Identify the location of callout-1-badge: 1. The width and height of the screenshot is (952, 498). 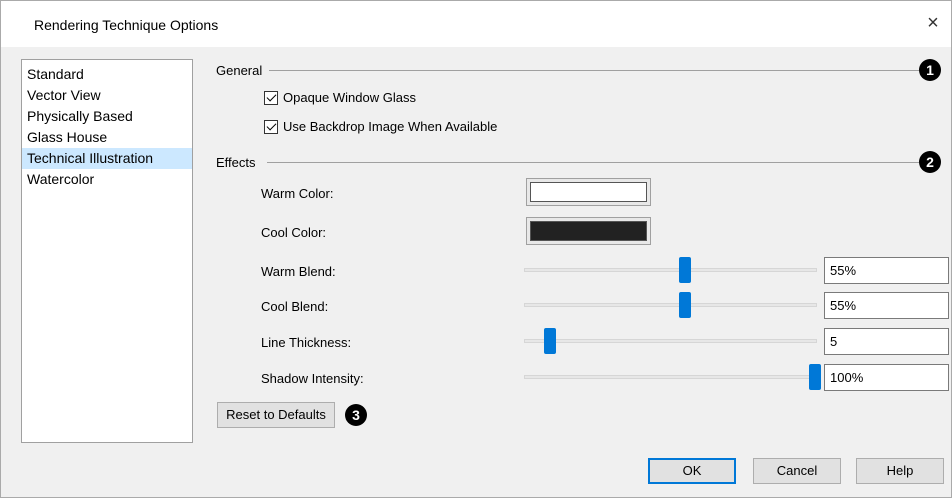
(930, 70).